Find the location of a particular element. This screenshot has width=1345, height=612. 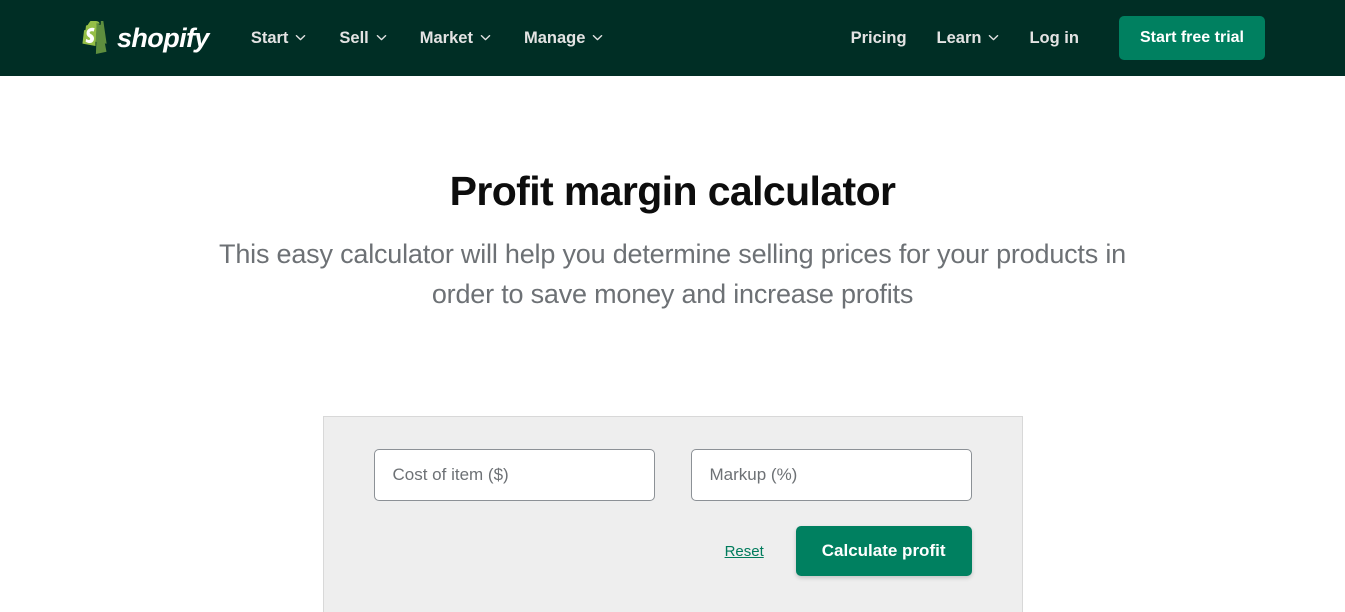

shopify-wordmark: shopify is located at coordinates (163, 37).